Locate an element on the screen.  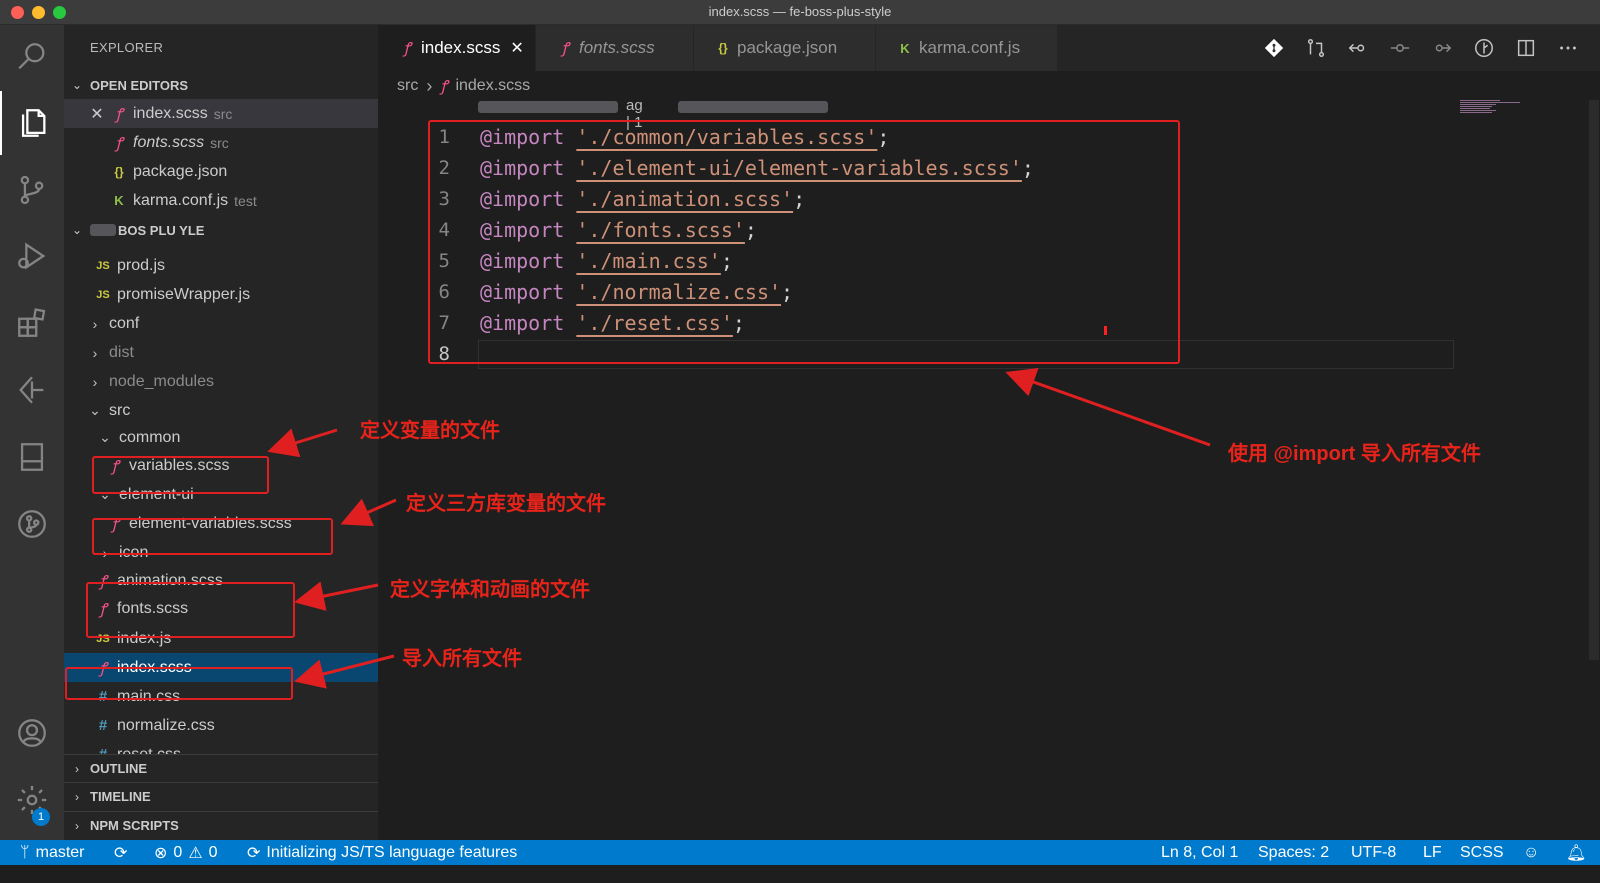
annotation-box-element-variables is located at coordinates (212, 536).